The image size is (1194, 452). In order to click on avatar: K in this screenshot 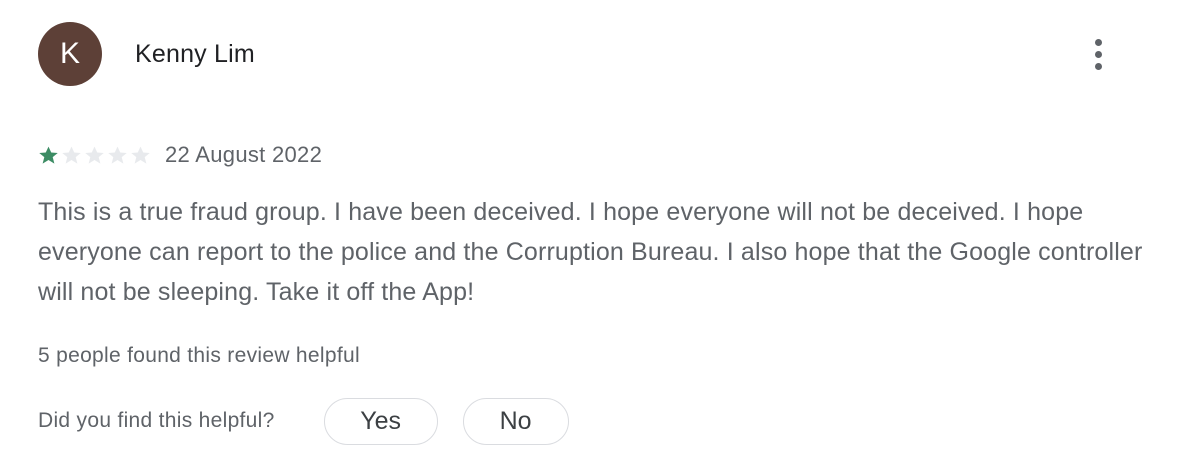, I will do `click(70, 54)`.